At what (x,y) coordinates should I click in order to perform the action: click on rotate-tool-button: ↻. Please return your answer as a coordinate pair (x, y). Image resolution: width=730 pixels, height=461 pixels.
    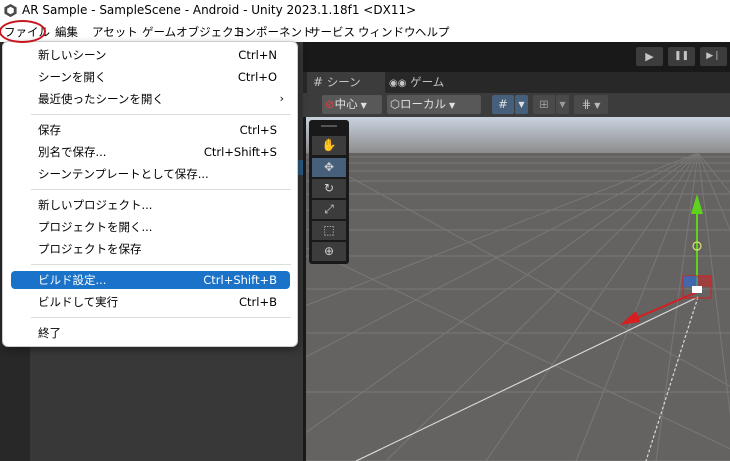
    Looking at the image, I should click on (329, 188).